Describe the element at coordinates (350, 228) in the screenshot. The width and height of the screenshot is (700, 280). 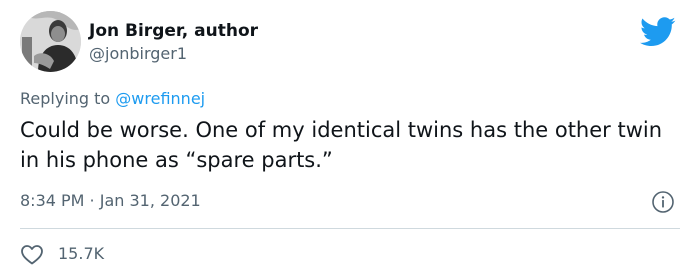
I see `divider` at that location.